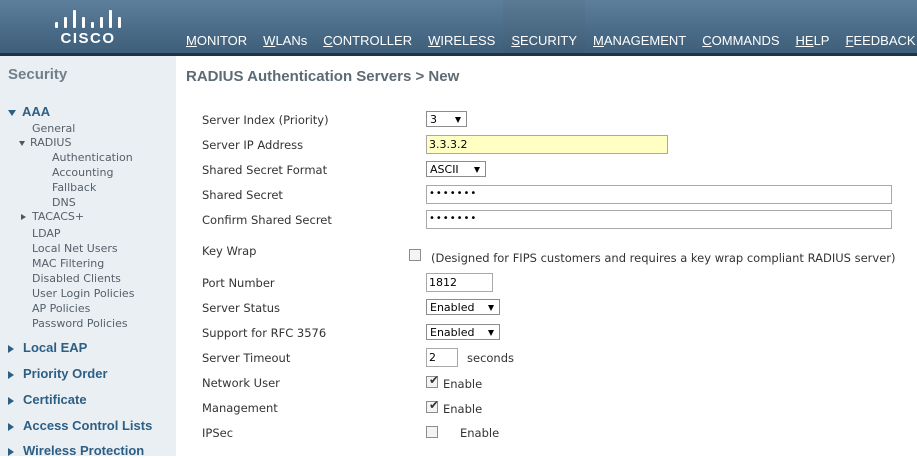  What do you see at coordinates (83, 293) in the screenshot?
I see `sidebar-item-user-login-policies: User Login Policies` at bounding box center [83, 293].